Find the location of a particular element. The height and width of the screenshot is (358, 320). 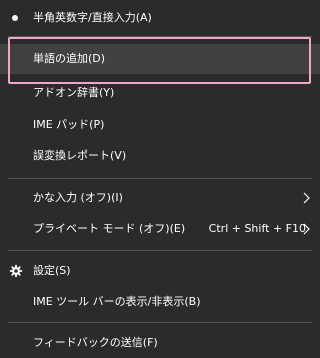

menu-item-add-word: 単語の追加(D) is located at coordinates (160, 59).